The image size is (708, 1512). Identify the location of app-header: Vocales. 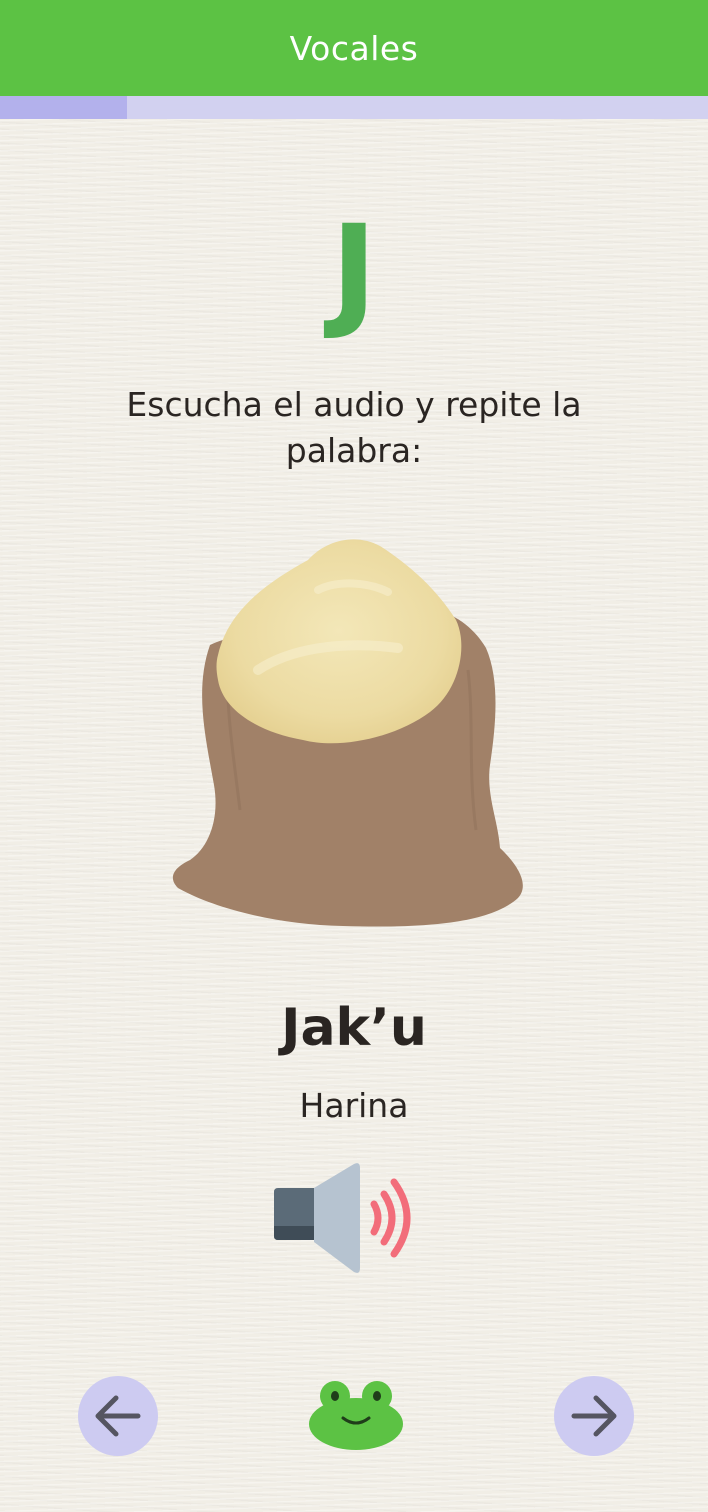
(354, 48).